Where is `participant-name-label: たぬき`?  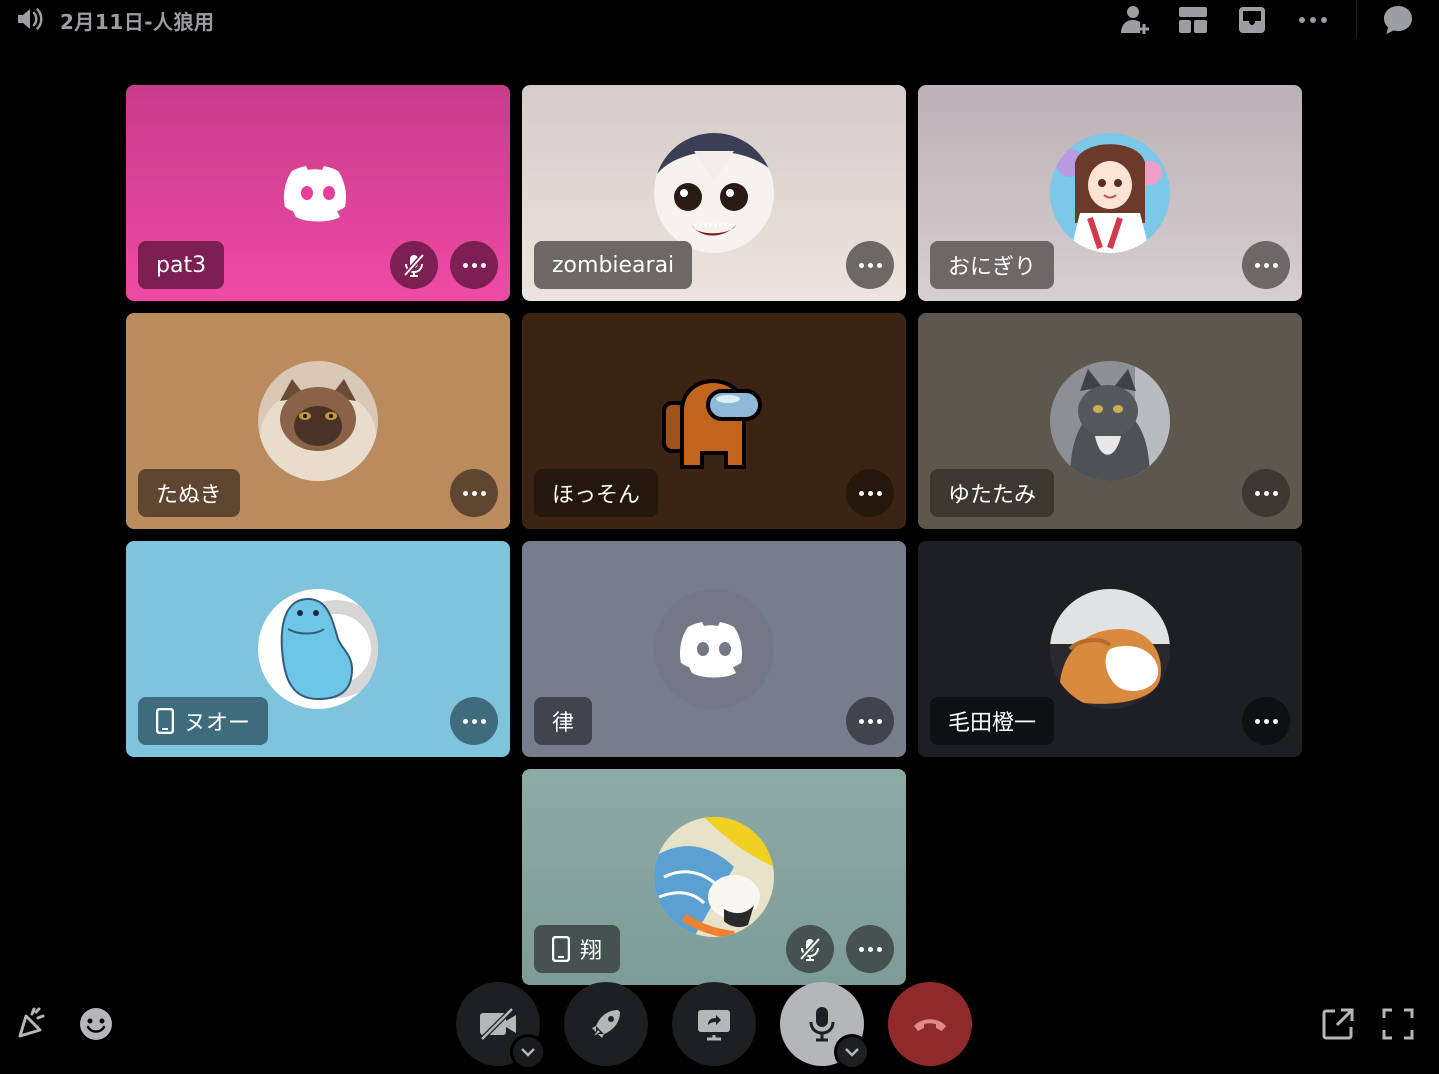
participant-name-label: たぬき is located at coordinates (189, 495).